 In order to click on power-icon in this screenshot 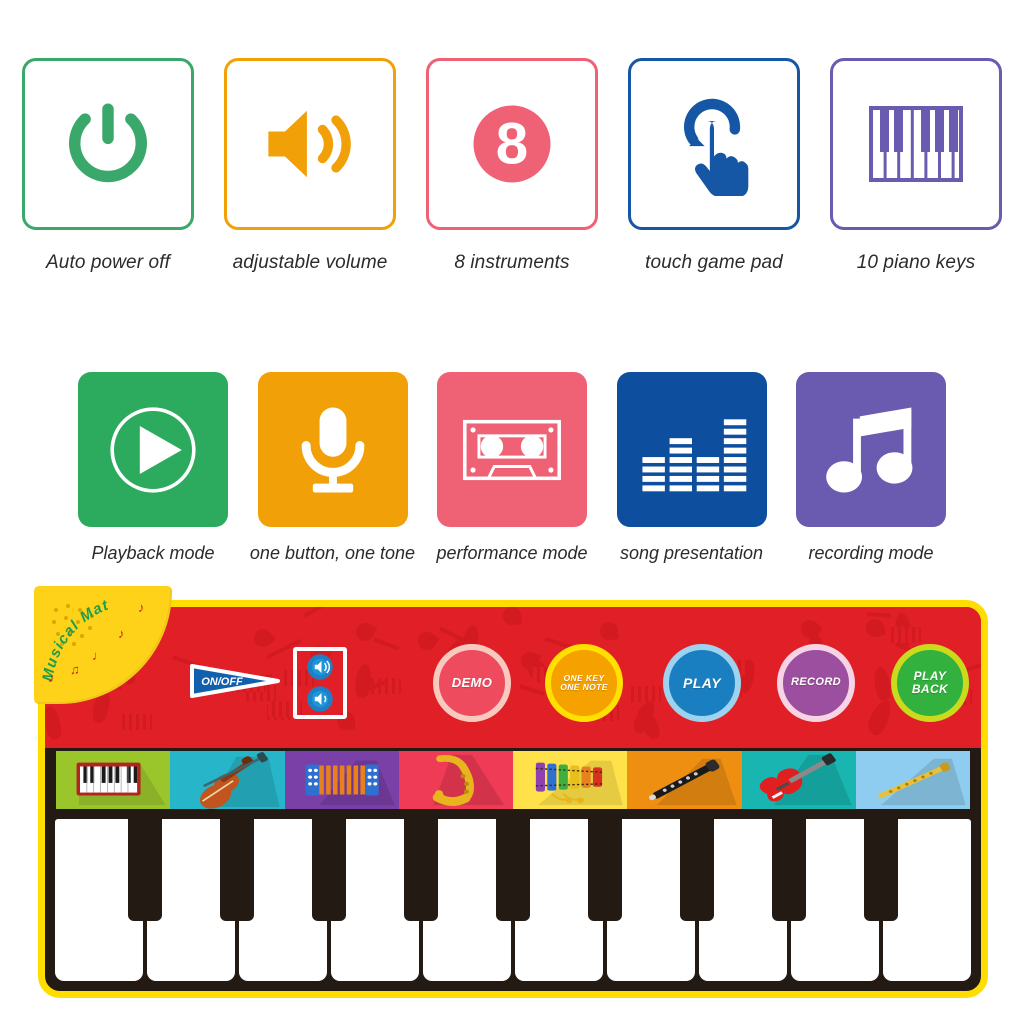, I will do `click(108, 143)`.